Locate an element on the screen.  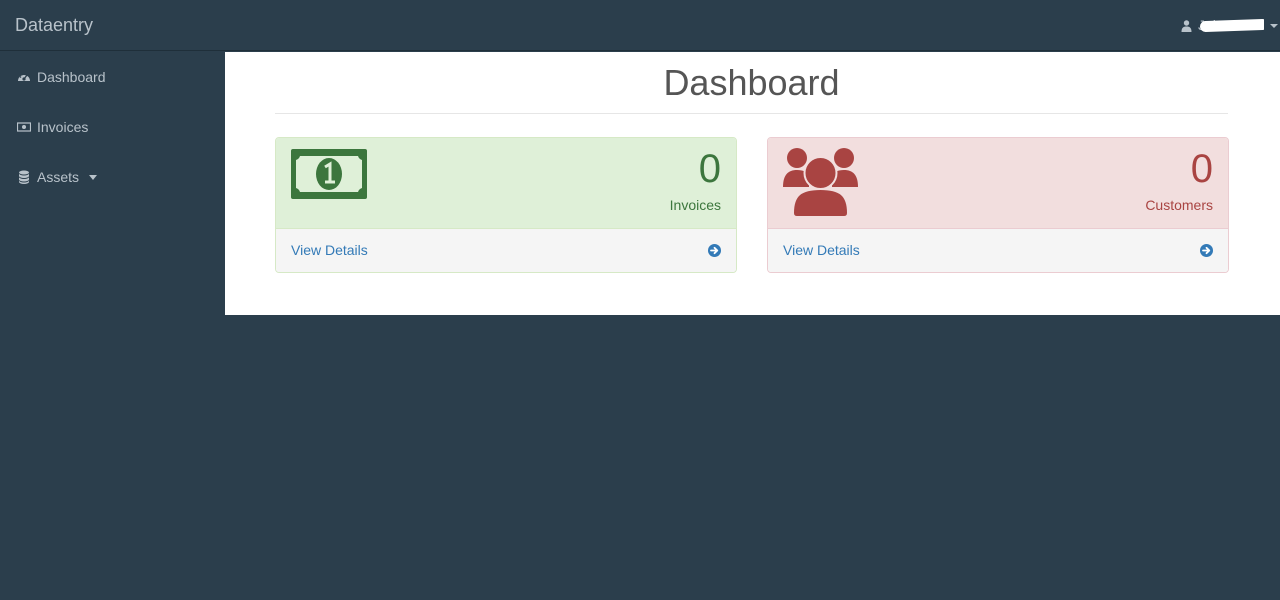
title-divider is located at coordinates (751, 113).